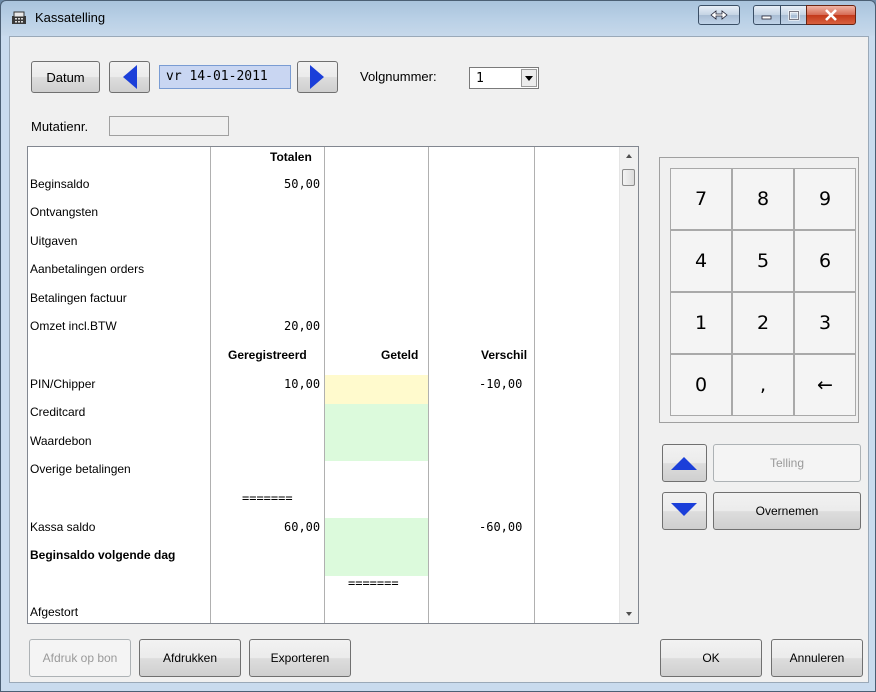 The width and height of the screenshot is (876, 692). I want to click on volgnummer-value: 1, so click(480, 78).